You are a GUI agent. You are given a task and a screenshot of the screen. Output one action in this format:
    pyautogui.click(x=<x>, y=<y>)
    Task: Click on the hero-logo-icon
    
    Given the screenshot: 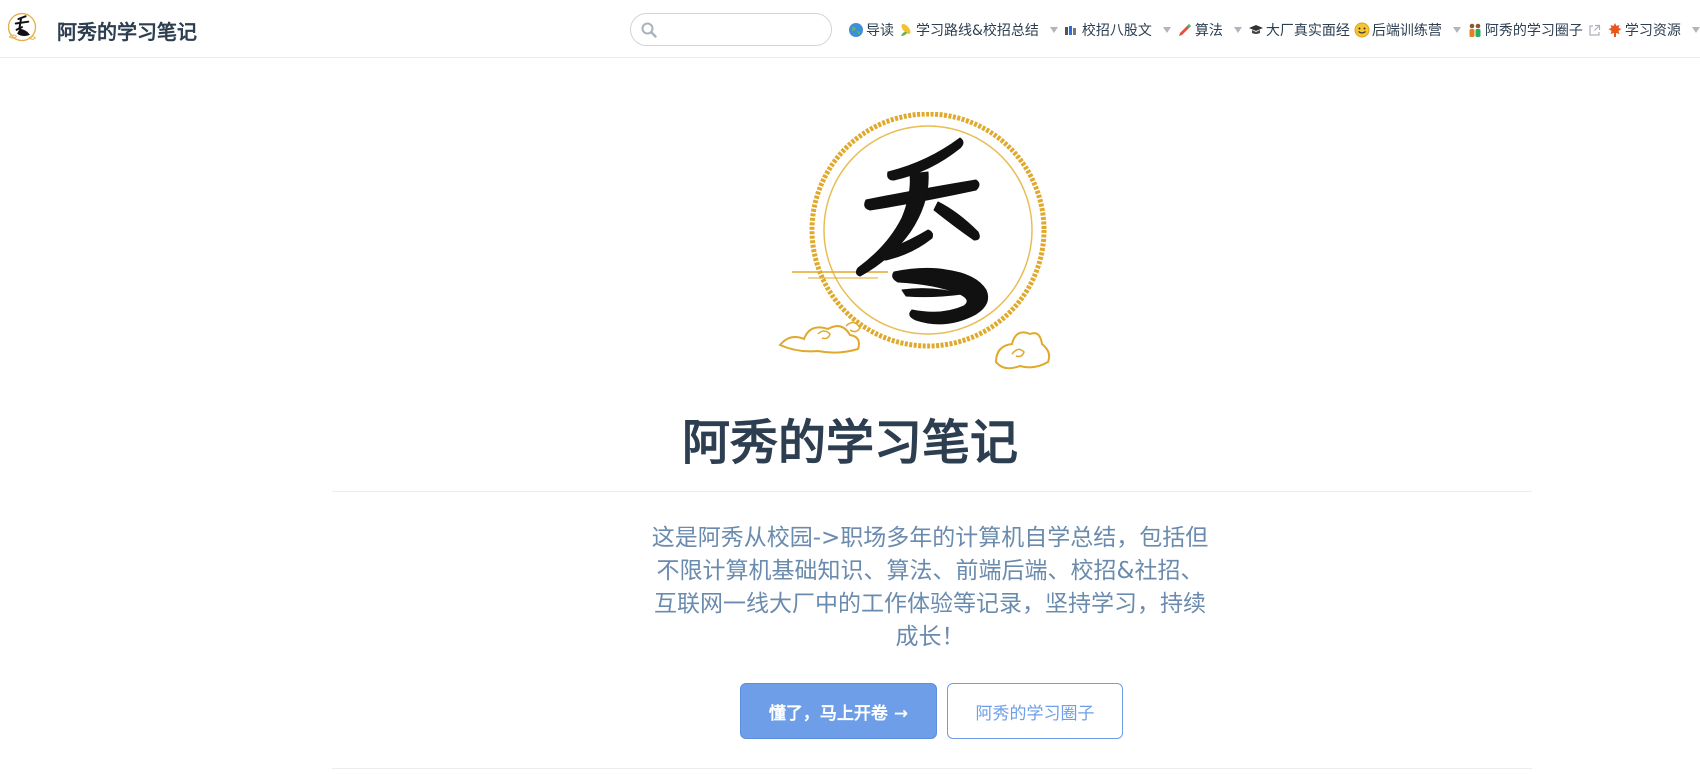 What is the action you would take?
    pyautogui.click(x=914, y=241)
    